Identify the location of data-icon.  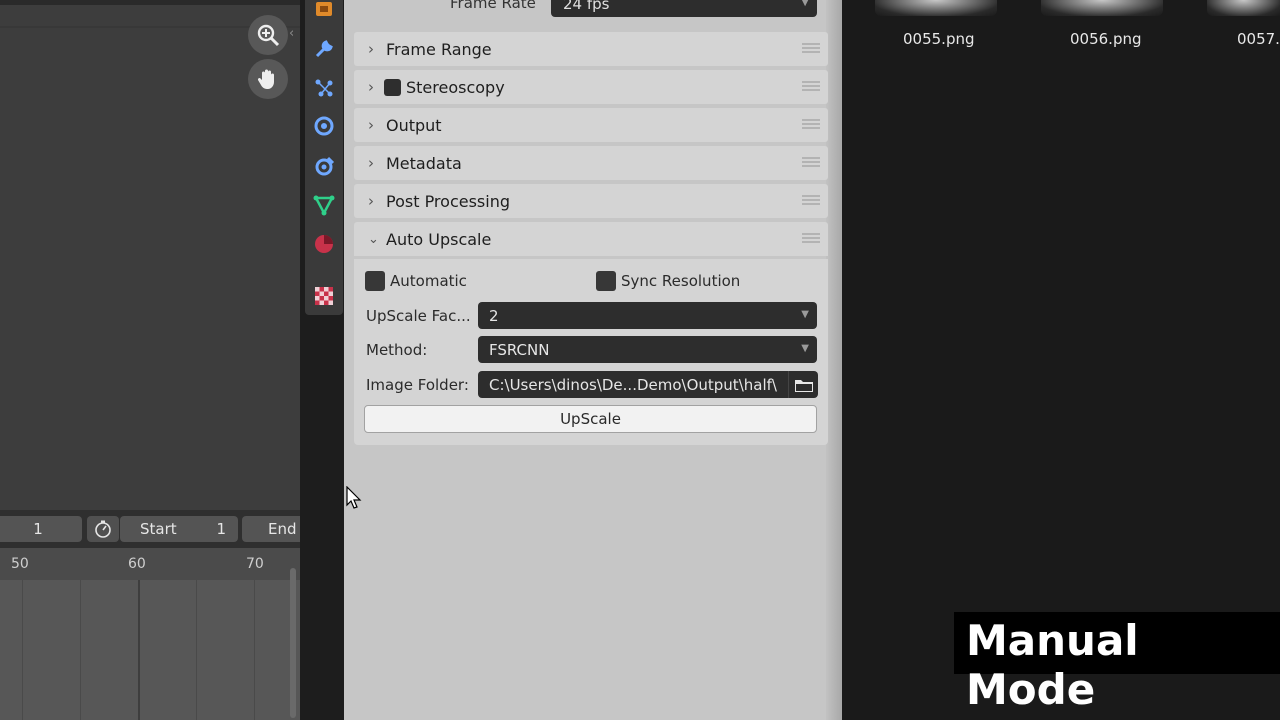
(324, 205).